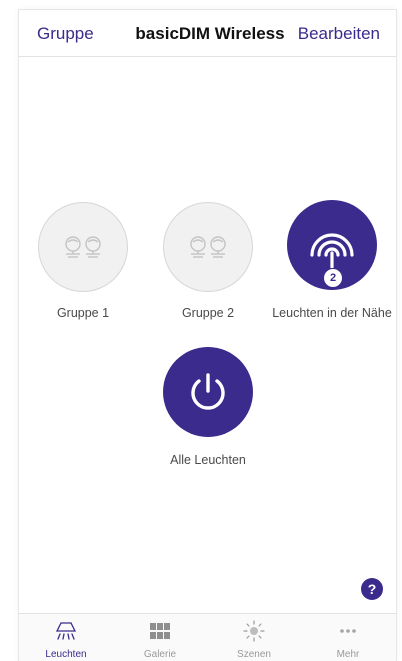 This screenshot has width=402, height=661. I want to click on help-button: ?, so click(372, 589).